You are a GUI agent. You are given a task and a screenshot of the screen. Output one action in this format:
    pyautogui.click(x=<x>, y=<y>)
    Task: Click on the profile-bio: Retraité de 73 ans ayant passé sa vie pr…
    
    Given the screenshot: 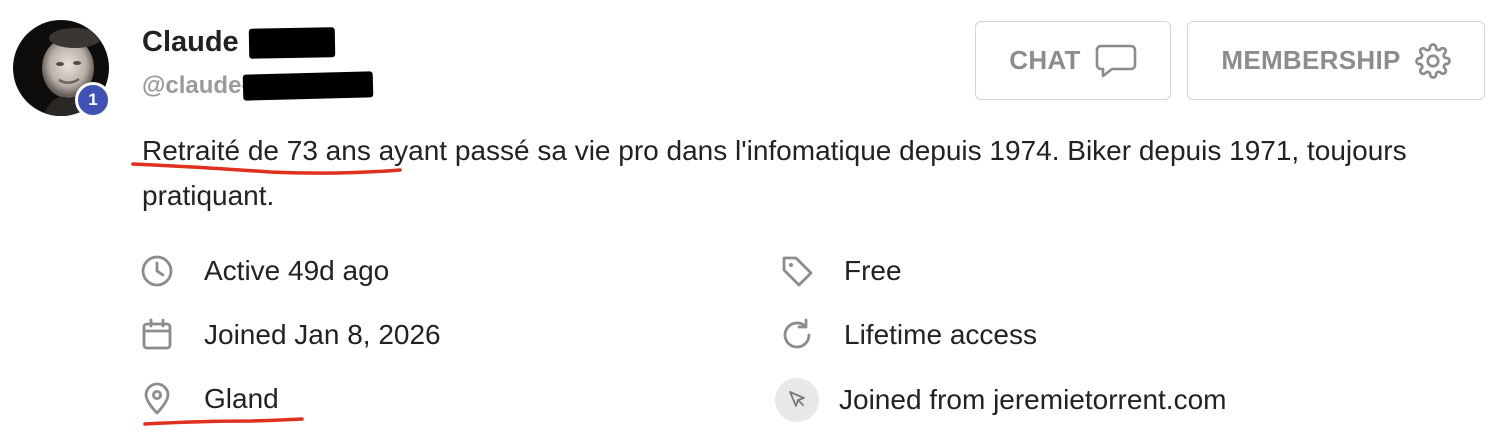 What is the action you would take?
    pyautogui.click(x=774, y=173)
    